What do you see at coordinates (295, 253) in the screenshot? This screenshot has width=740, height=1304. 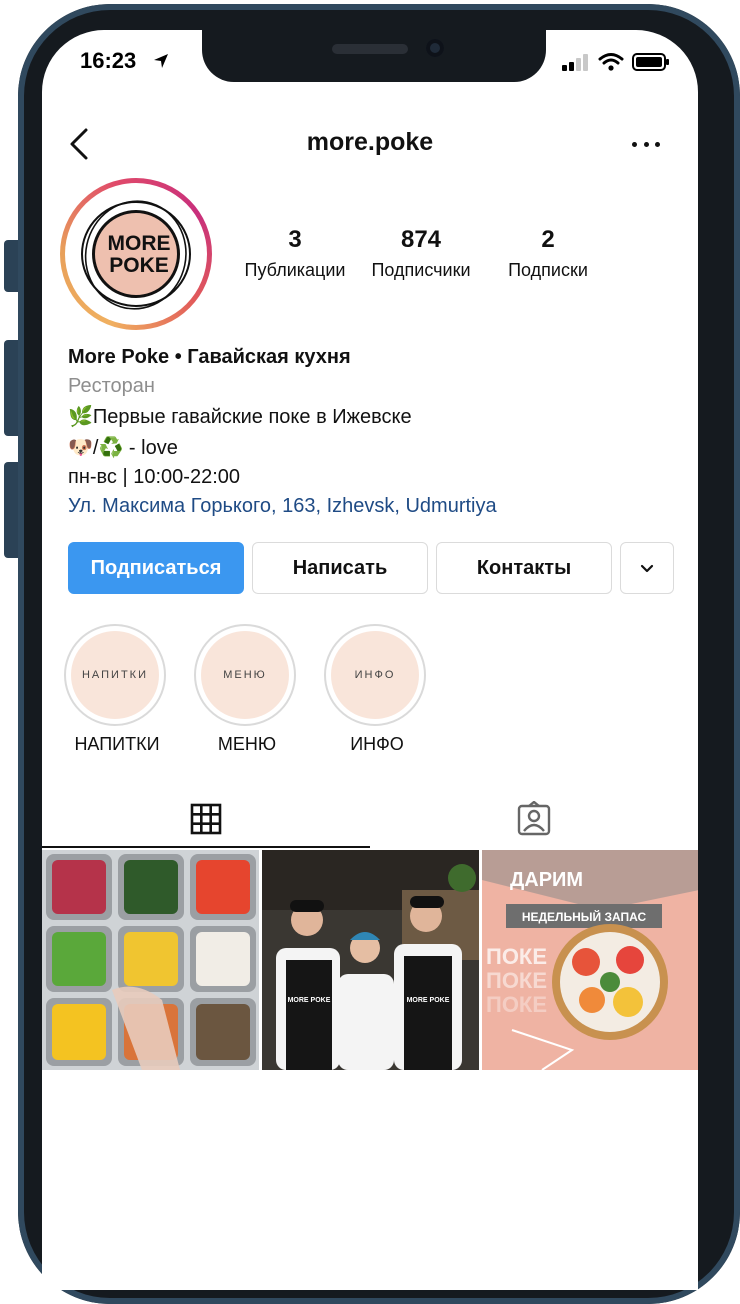 I see `stat-posts: 3 Публикации` at bounding box center [295, 253].